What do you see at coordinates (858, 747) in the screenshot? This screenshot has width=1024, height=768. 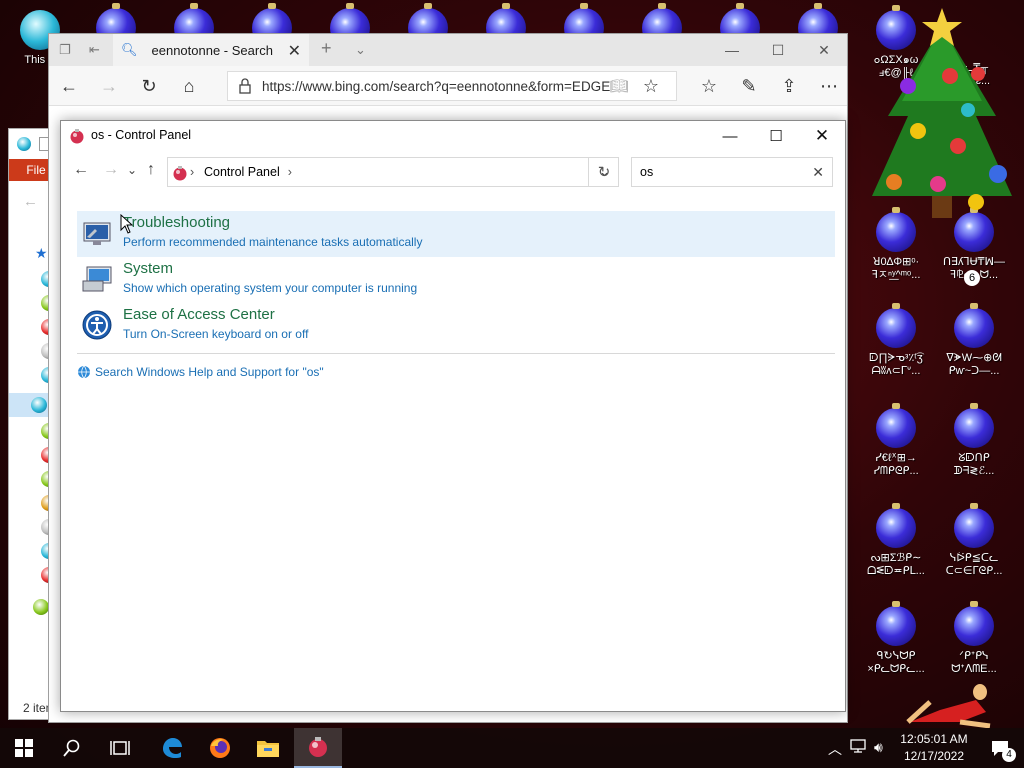 I see `network-icon` at bounding box center [858, 747].